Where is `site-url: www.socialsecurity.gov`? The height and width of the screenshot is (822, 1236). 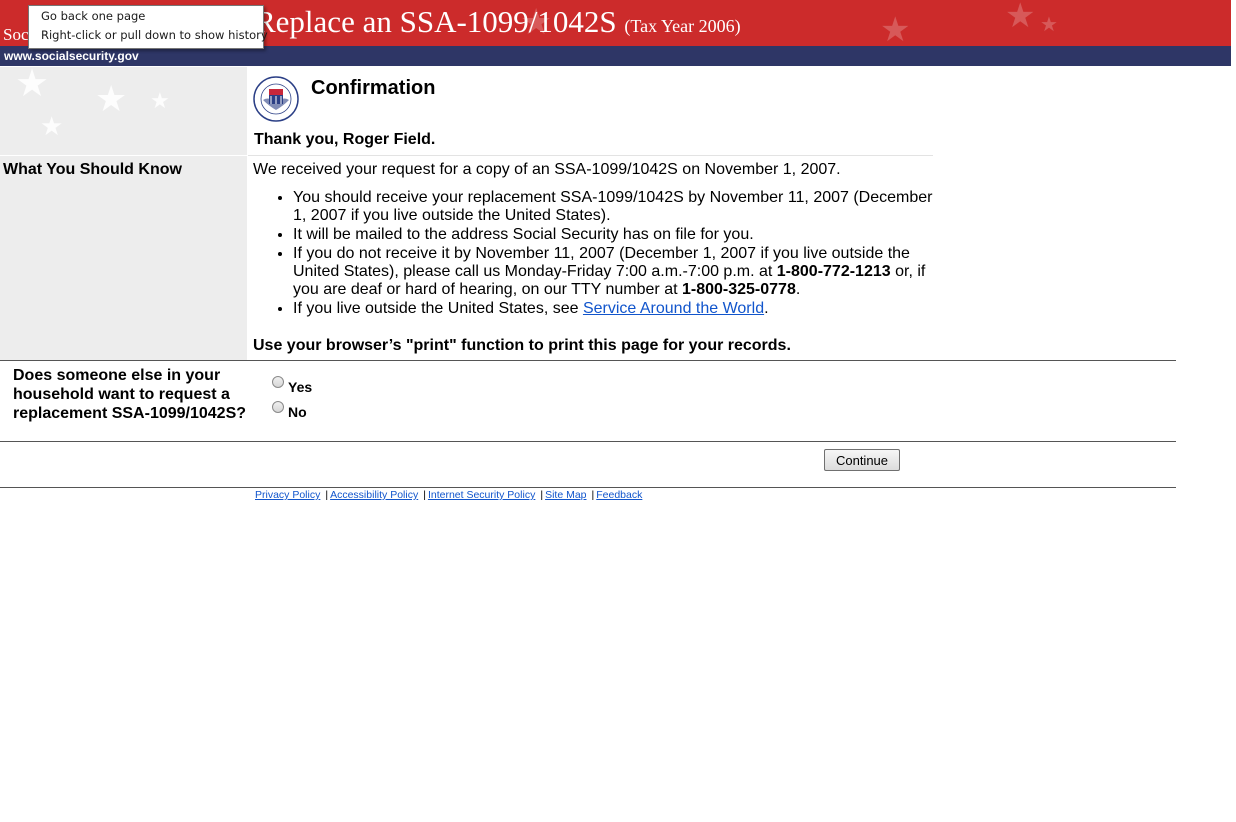 site-url: www.socialsecurity.gov is located at coordinates (71, 56).